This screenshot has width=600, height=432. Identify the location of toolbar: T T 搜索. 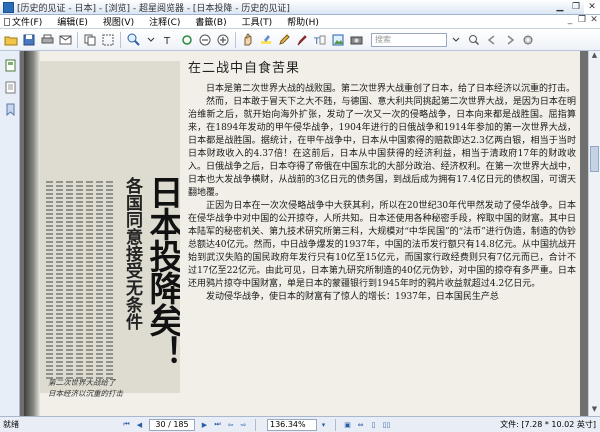
(300, 40).